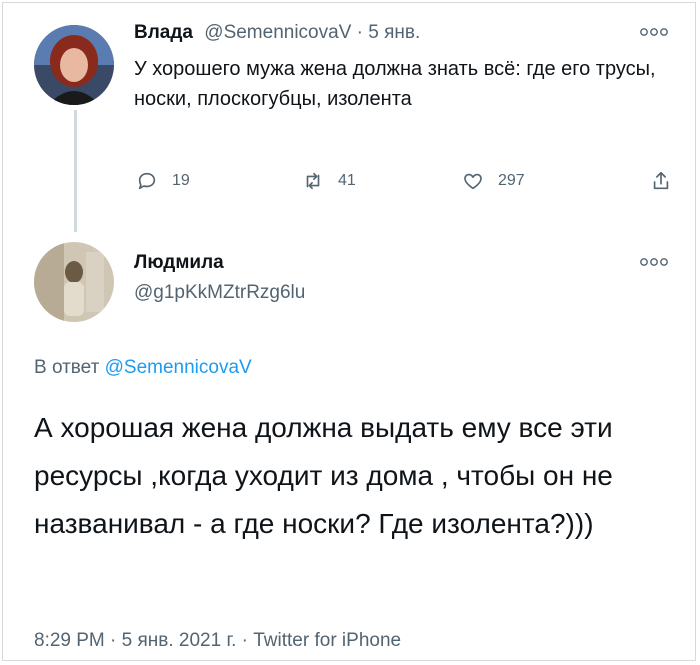  Describe the element at coordinates (347, 180) in the screenshot. I see `retweet-count: 41` at that location.